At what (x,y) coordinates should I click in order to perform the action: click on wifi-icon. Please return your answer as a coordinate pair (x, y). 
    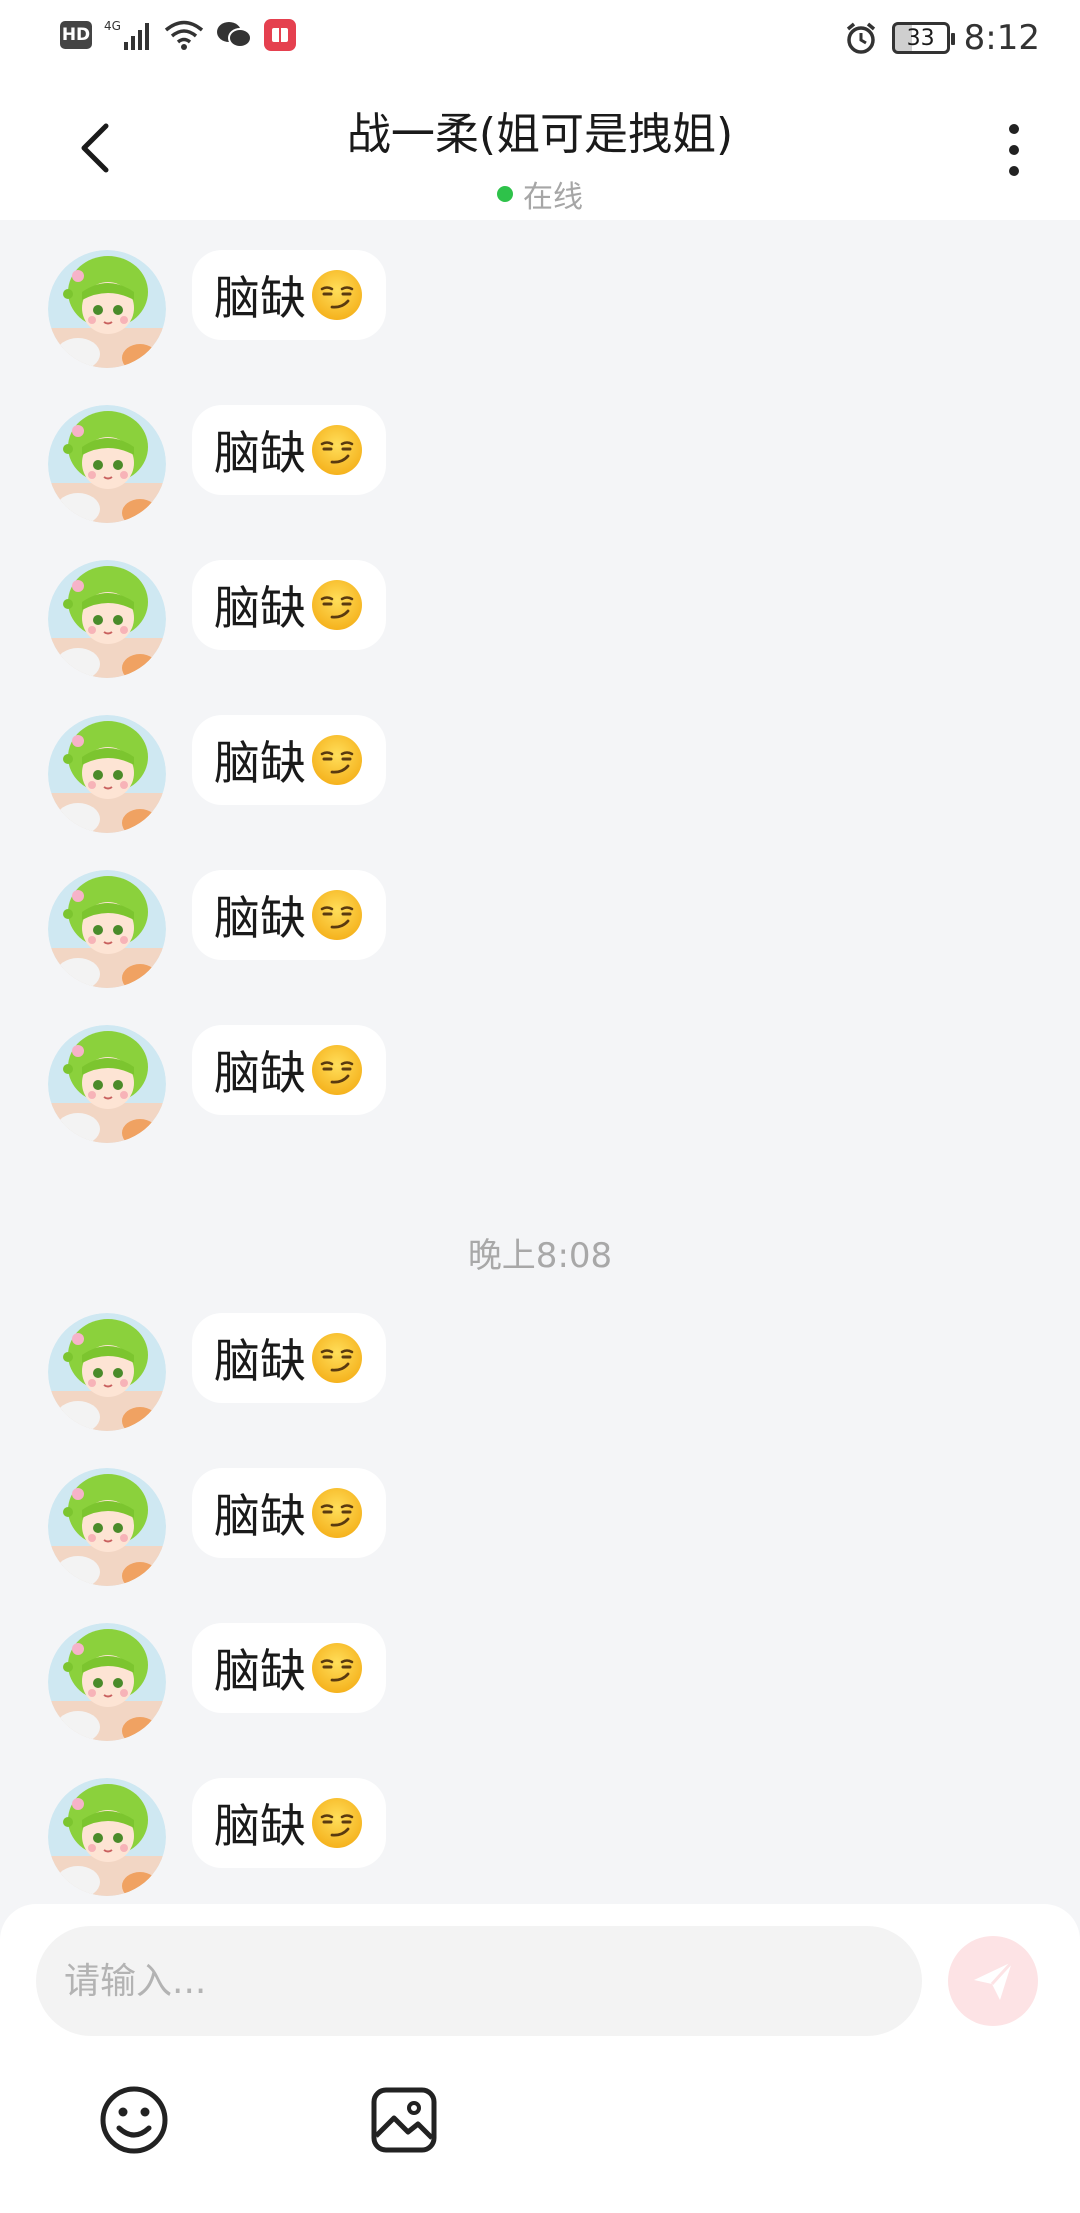
    Looking at the image, I should click on (184, 35).